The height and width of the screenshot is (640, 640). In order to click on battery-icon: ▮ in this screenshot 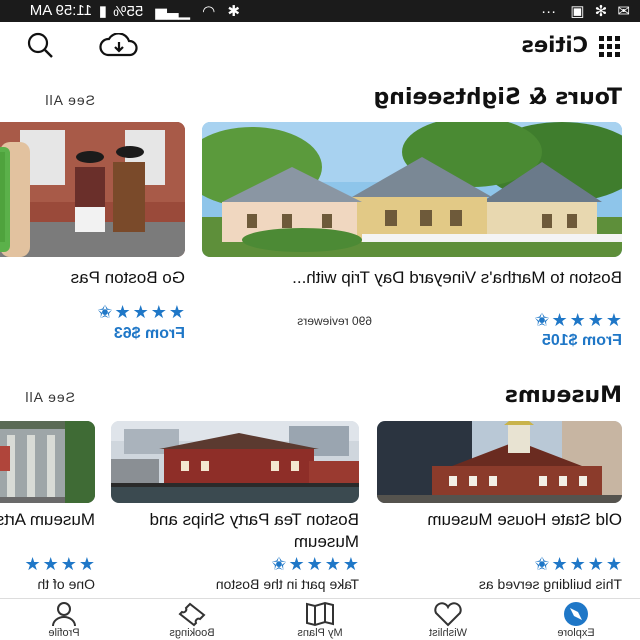, I will do `click(102, 11)`.